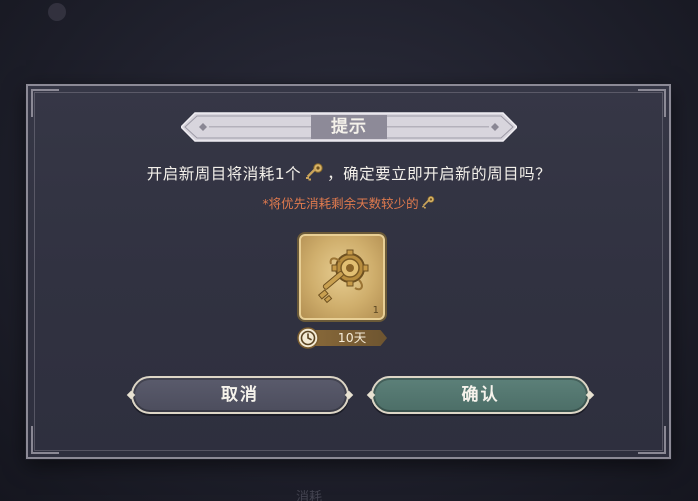  What do you see at coordinates (375, 310) in the screenshot?
I see `item-count: 1` at bounding box center [375, 310].